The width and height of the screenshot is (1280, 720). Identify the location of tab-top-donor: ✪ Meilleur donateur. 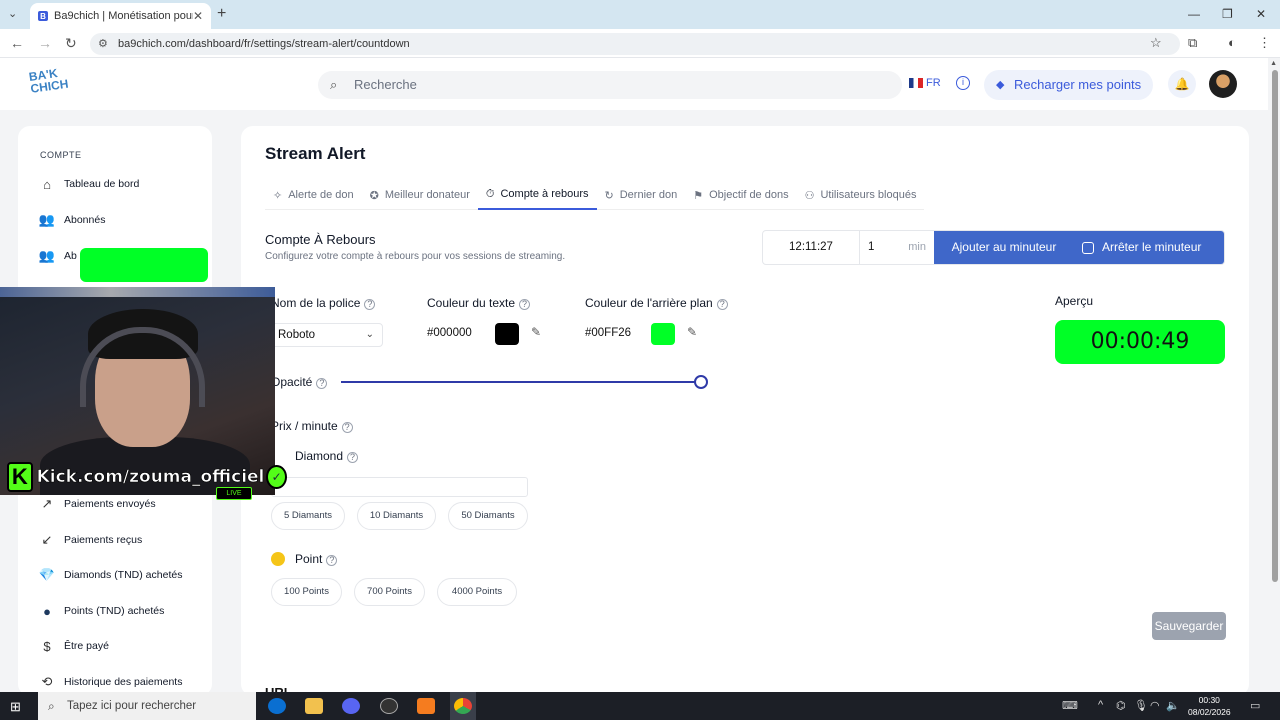
(420, 195).